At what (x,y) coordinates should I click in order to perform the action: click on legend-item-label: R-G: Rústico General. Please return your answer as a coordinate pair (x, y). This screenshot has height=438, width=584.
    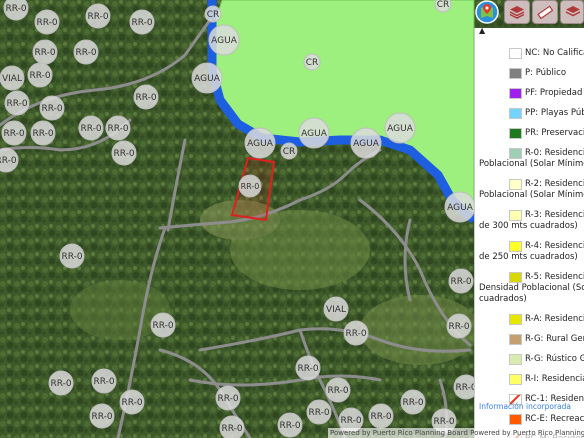
    Looking at the image, I should click on (554, 359).